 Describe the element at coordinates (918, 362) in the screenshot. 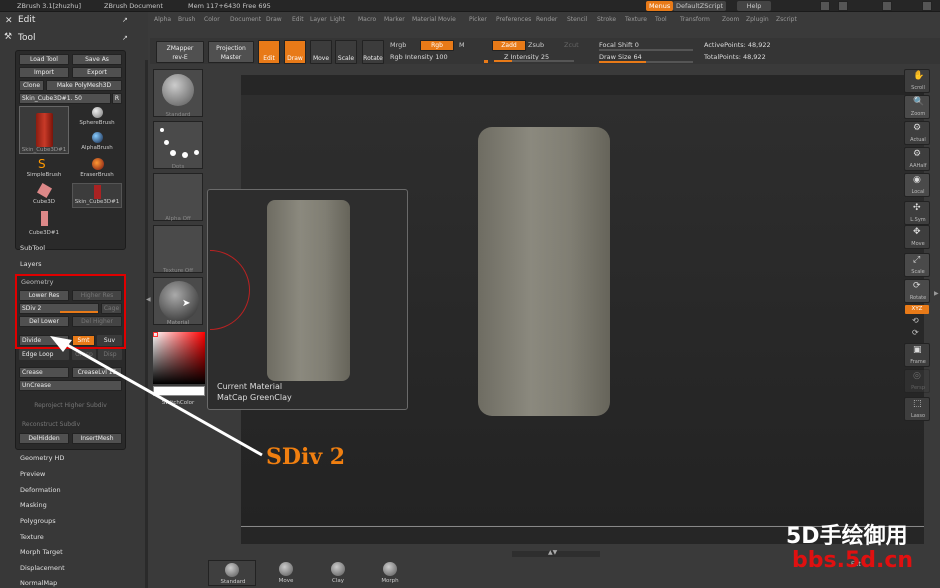

I see `right-shelf-label: Frame` at that location.